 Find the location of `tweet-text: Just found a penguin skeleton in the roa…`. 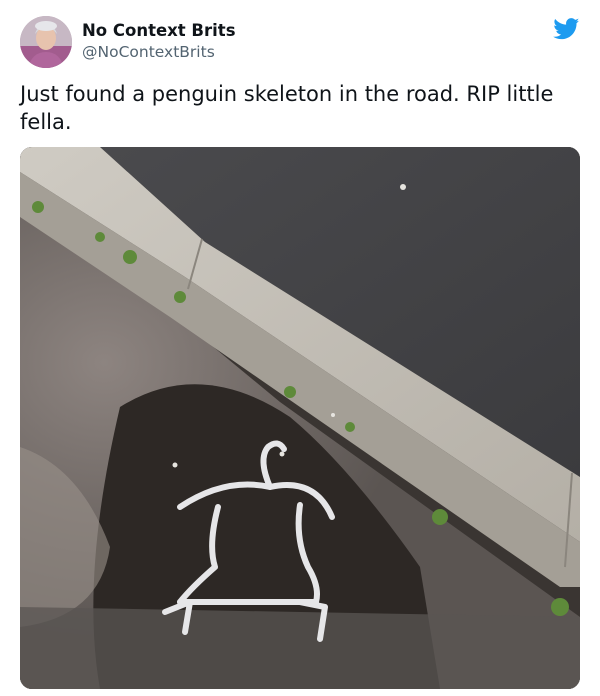

tweet-text: Just found a penguin skeleton in the roa… is located at coordinates (287, 108).